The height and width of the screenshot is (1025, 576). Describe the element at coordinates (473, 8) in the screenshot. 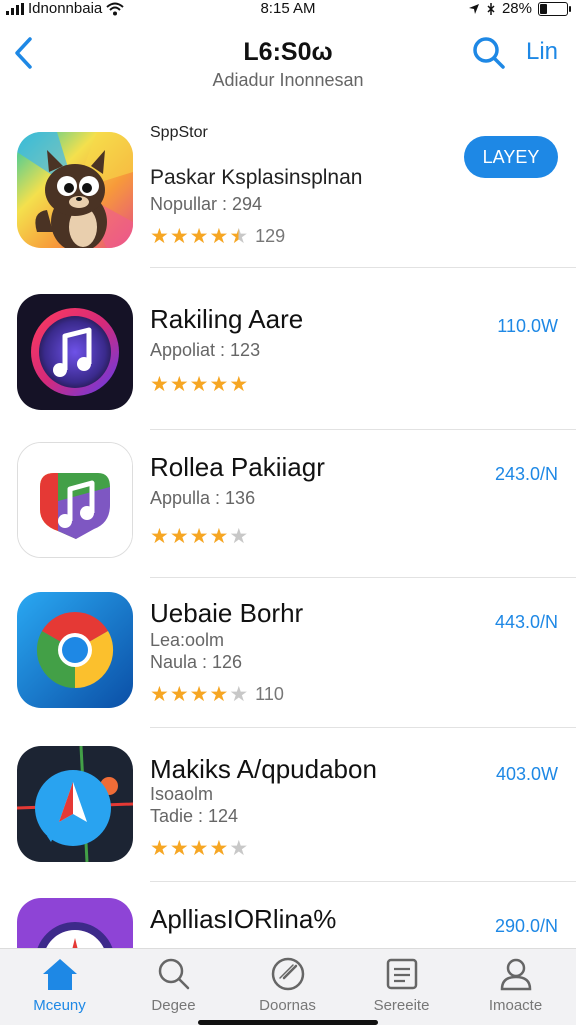

I see `location-icon` at that location.